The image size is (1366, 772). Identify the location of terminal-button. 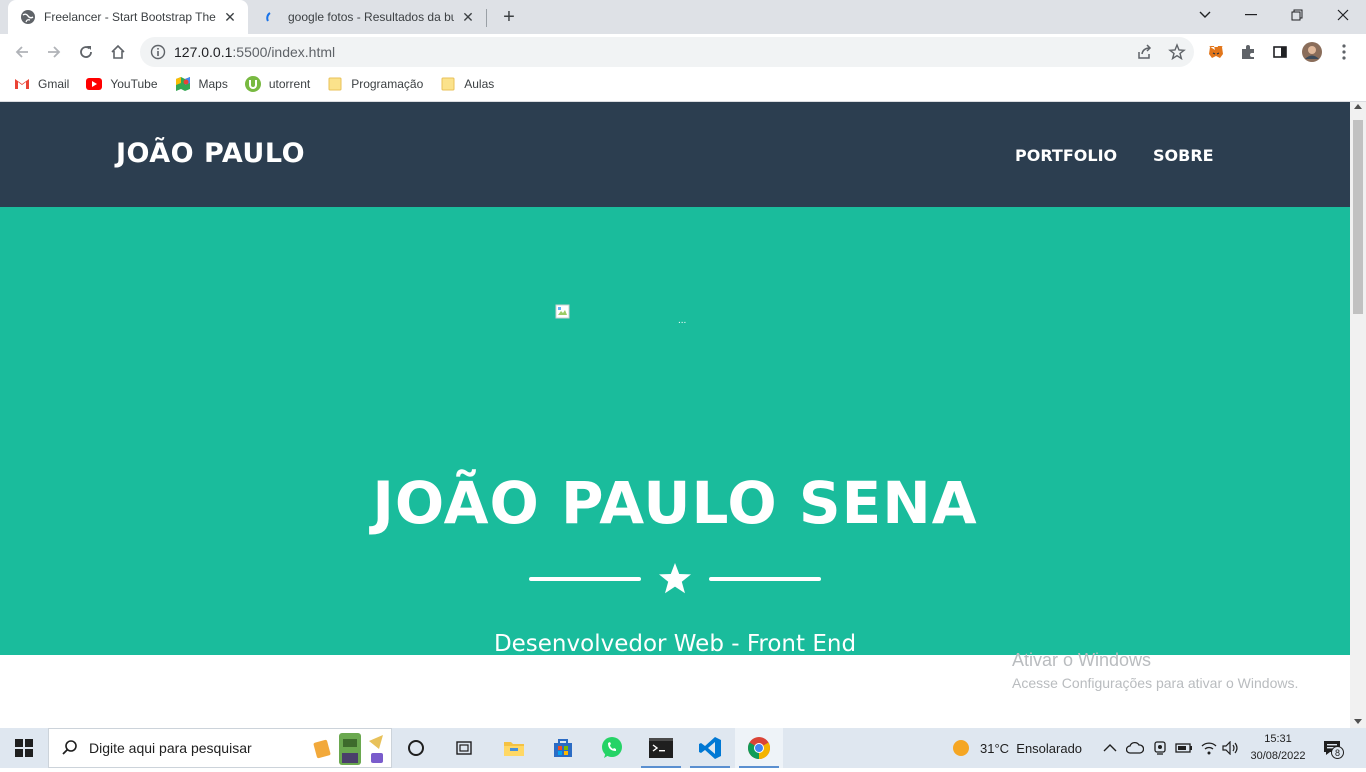
(661, 748).